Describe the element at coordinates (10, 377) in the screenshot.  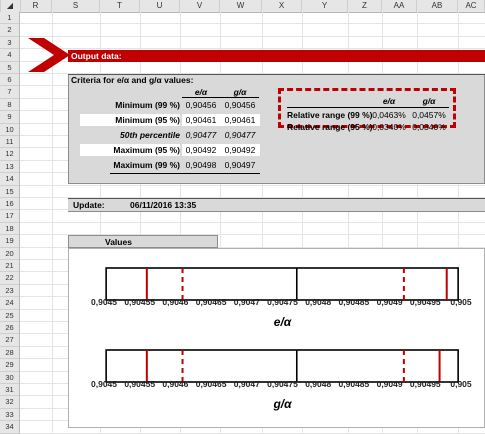
I see `row-header-30: 30` at that location.